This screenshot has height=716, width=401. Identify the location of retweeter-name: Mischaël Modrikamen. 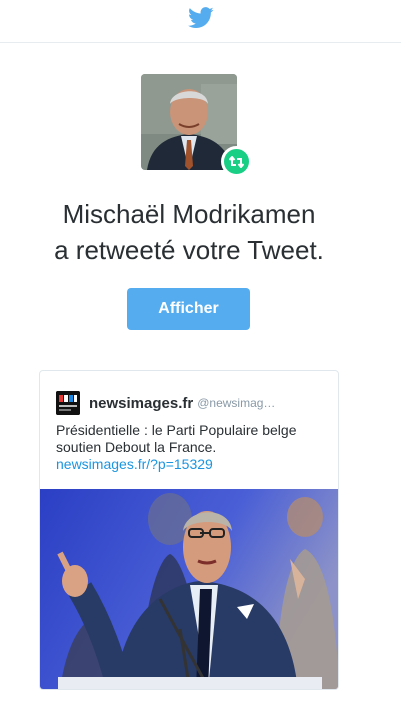
(189, 214).